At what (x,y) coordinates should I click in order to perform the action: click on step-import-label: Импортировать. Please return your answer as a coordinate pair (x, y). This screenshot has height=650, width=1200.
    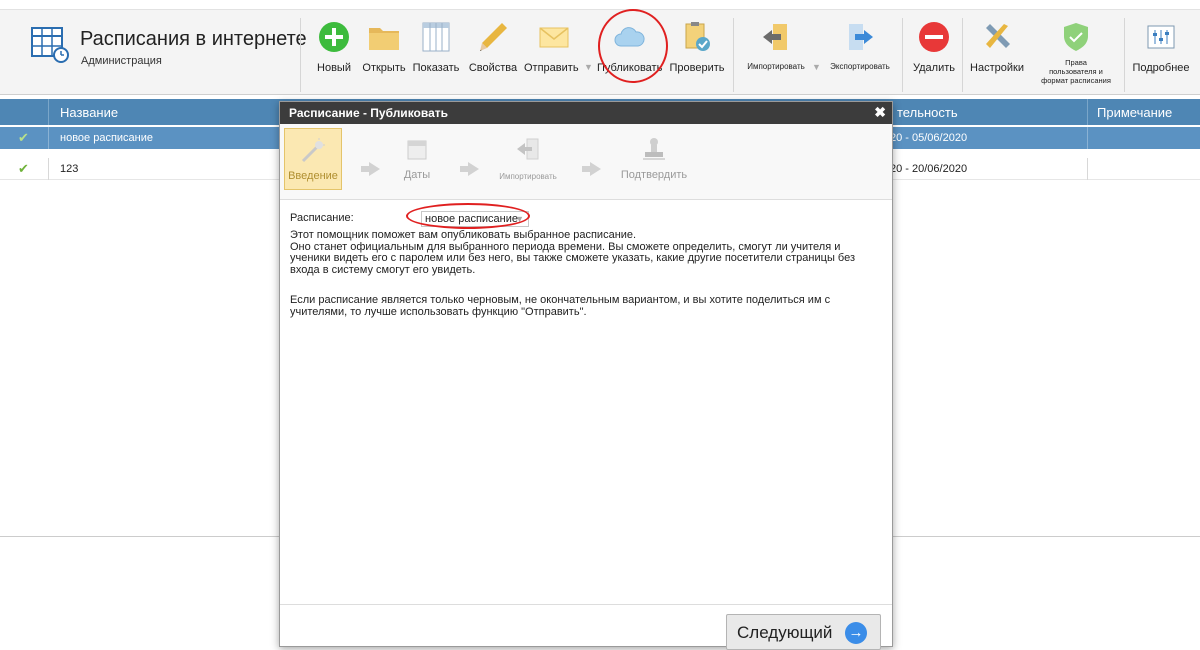
    Looking at the image, I should click on (528, 176).